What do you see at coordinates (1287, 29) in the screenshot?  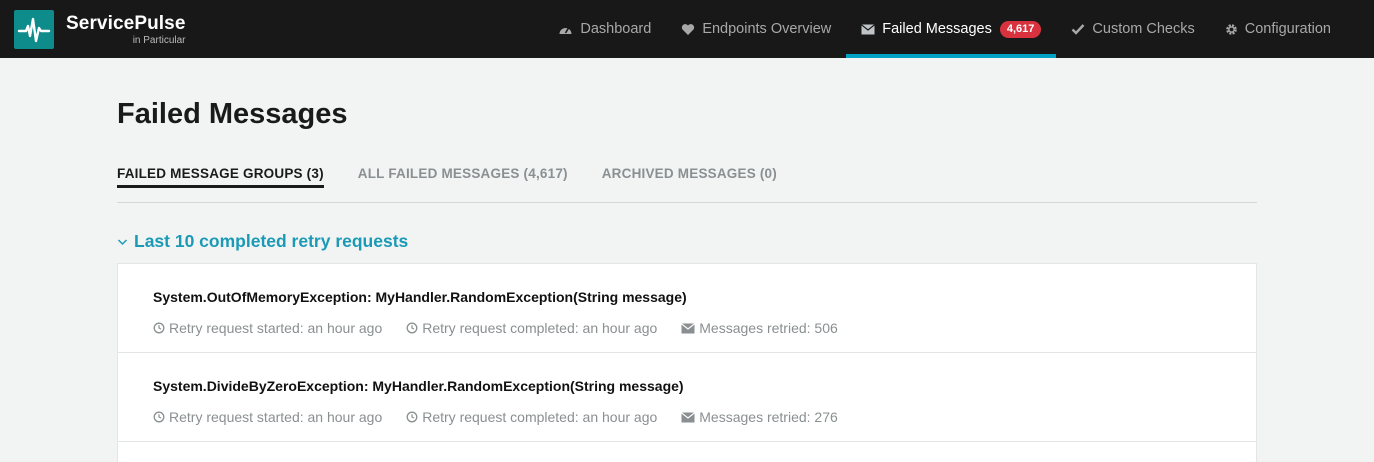 I see `nav-label: Configuration` at bounding box center [1287, 29].